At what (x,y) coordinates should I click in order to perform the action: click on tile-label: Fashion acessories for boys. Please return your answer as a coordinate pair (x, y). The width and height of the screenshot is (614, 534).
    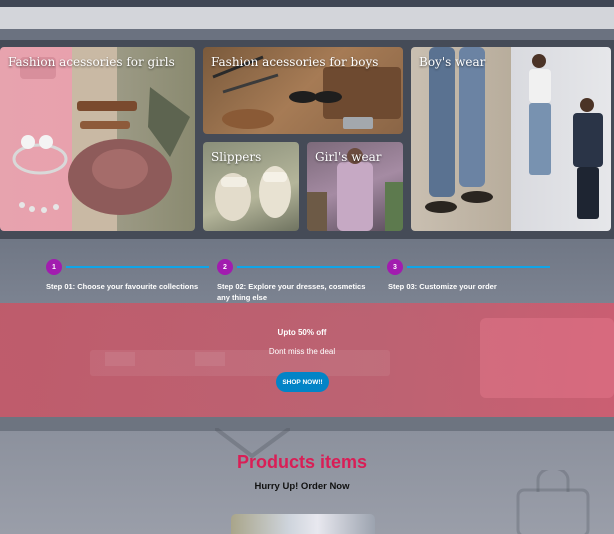
    Looking at the image, I should click on (295, 62).